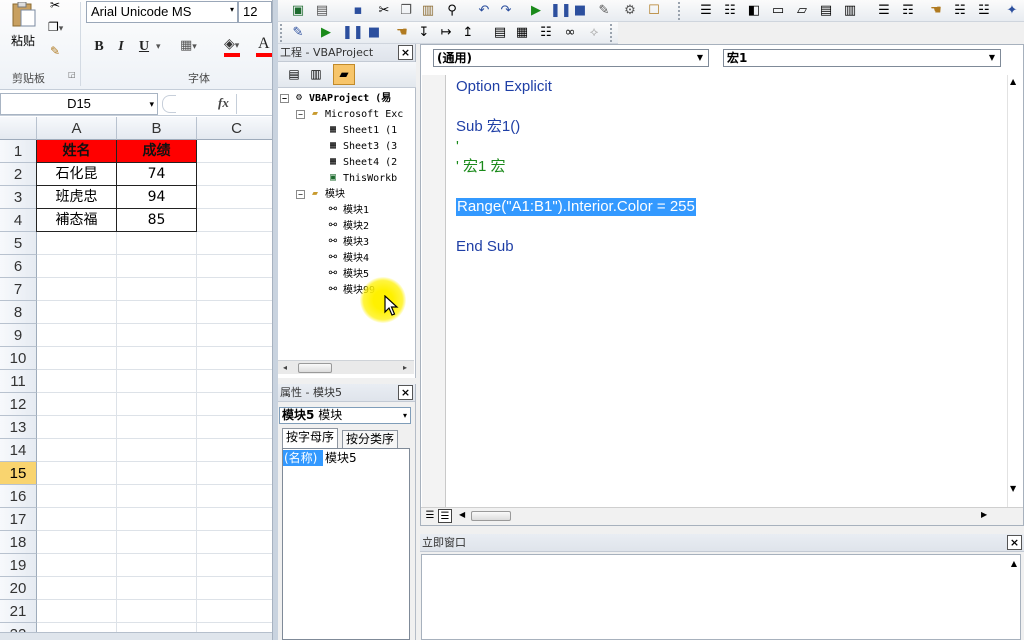 Image resolution: width=1024 pixels, height=640 pixels. What do you see at coordinates (1013, 488) in the screenshot?
I see `scroll-down-icon: ▼` at bounding box center [1013, 488].